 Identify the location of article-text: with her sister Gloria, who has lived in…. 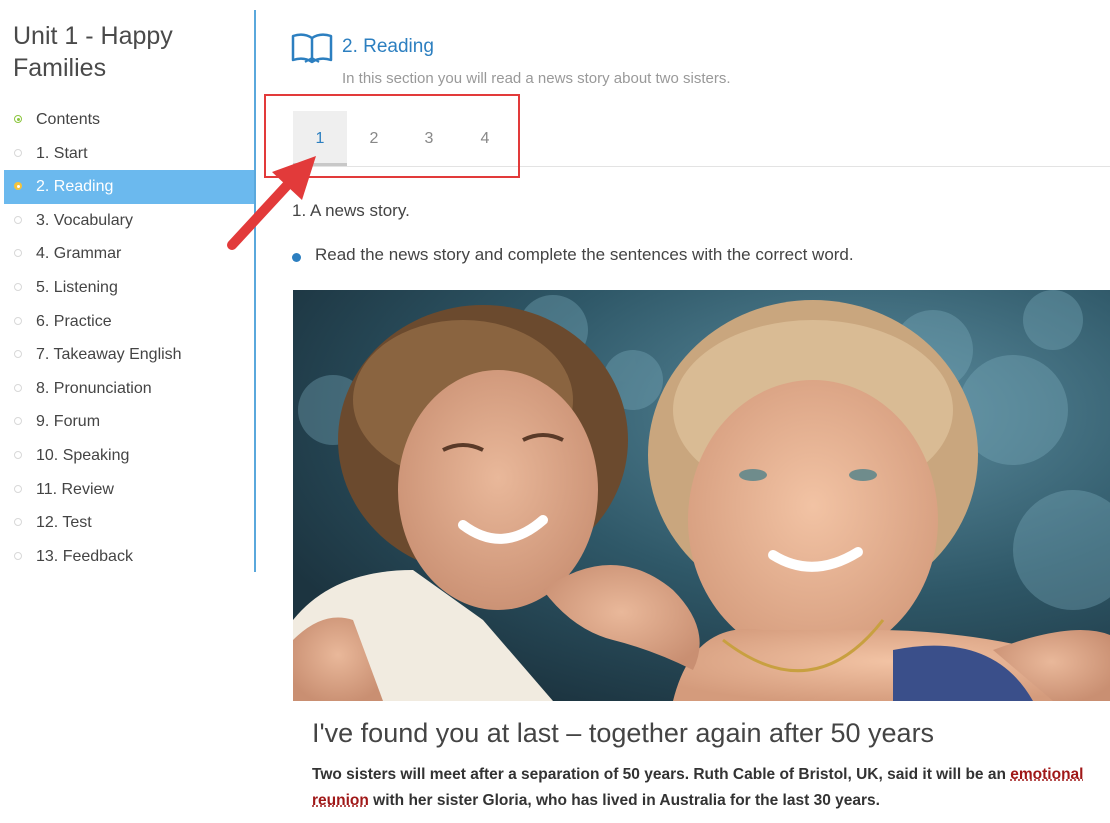
(626, 800).